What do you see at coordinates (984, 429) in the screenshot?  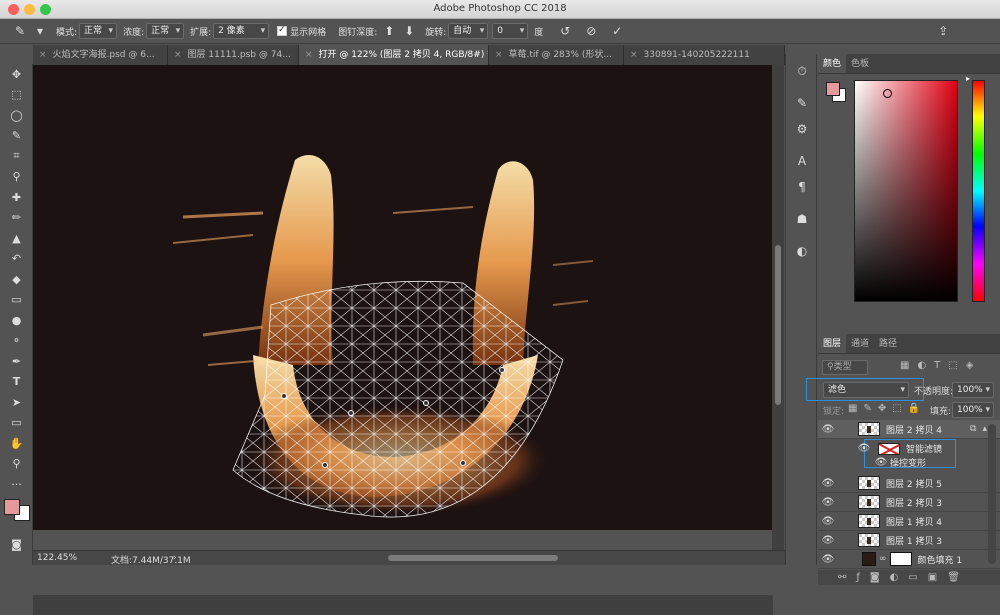 I see `collapse-arrow-icon: ▴` at bounding box center [984, 429].